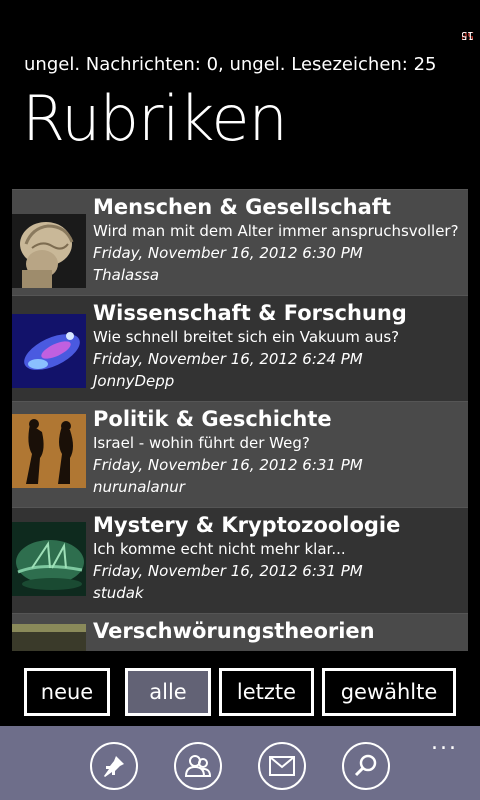 Image resolution: width=480 pixels, height=800 pixels. What do you see at coordinates (49, 559) in the screenshot?
I see `green-ghost-ship-thumbnail` at bounding box center [49, 559].